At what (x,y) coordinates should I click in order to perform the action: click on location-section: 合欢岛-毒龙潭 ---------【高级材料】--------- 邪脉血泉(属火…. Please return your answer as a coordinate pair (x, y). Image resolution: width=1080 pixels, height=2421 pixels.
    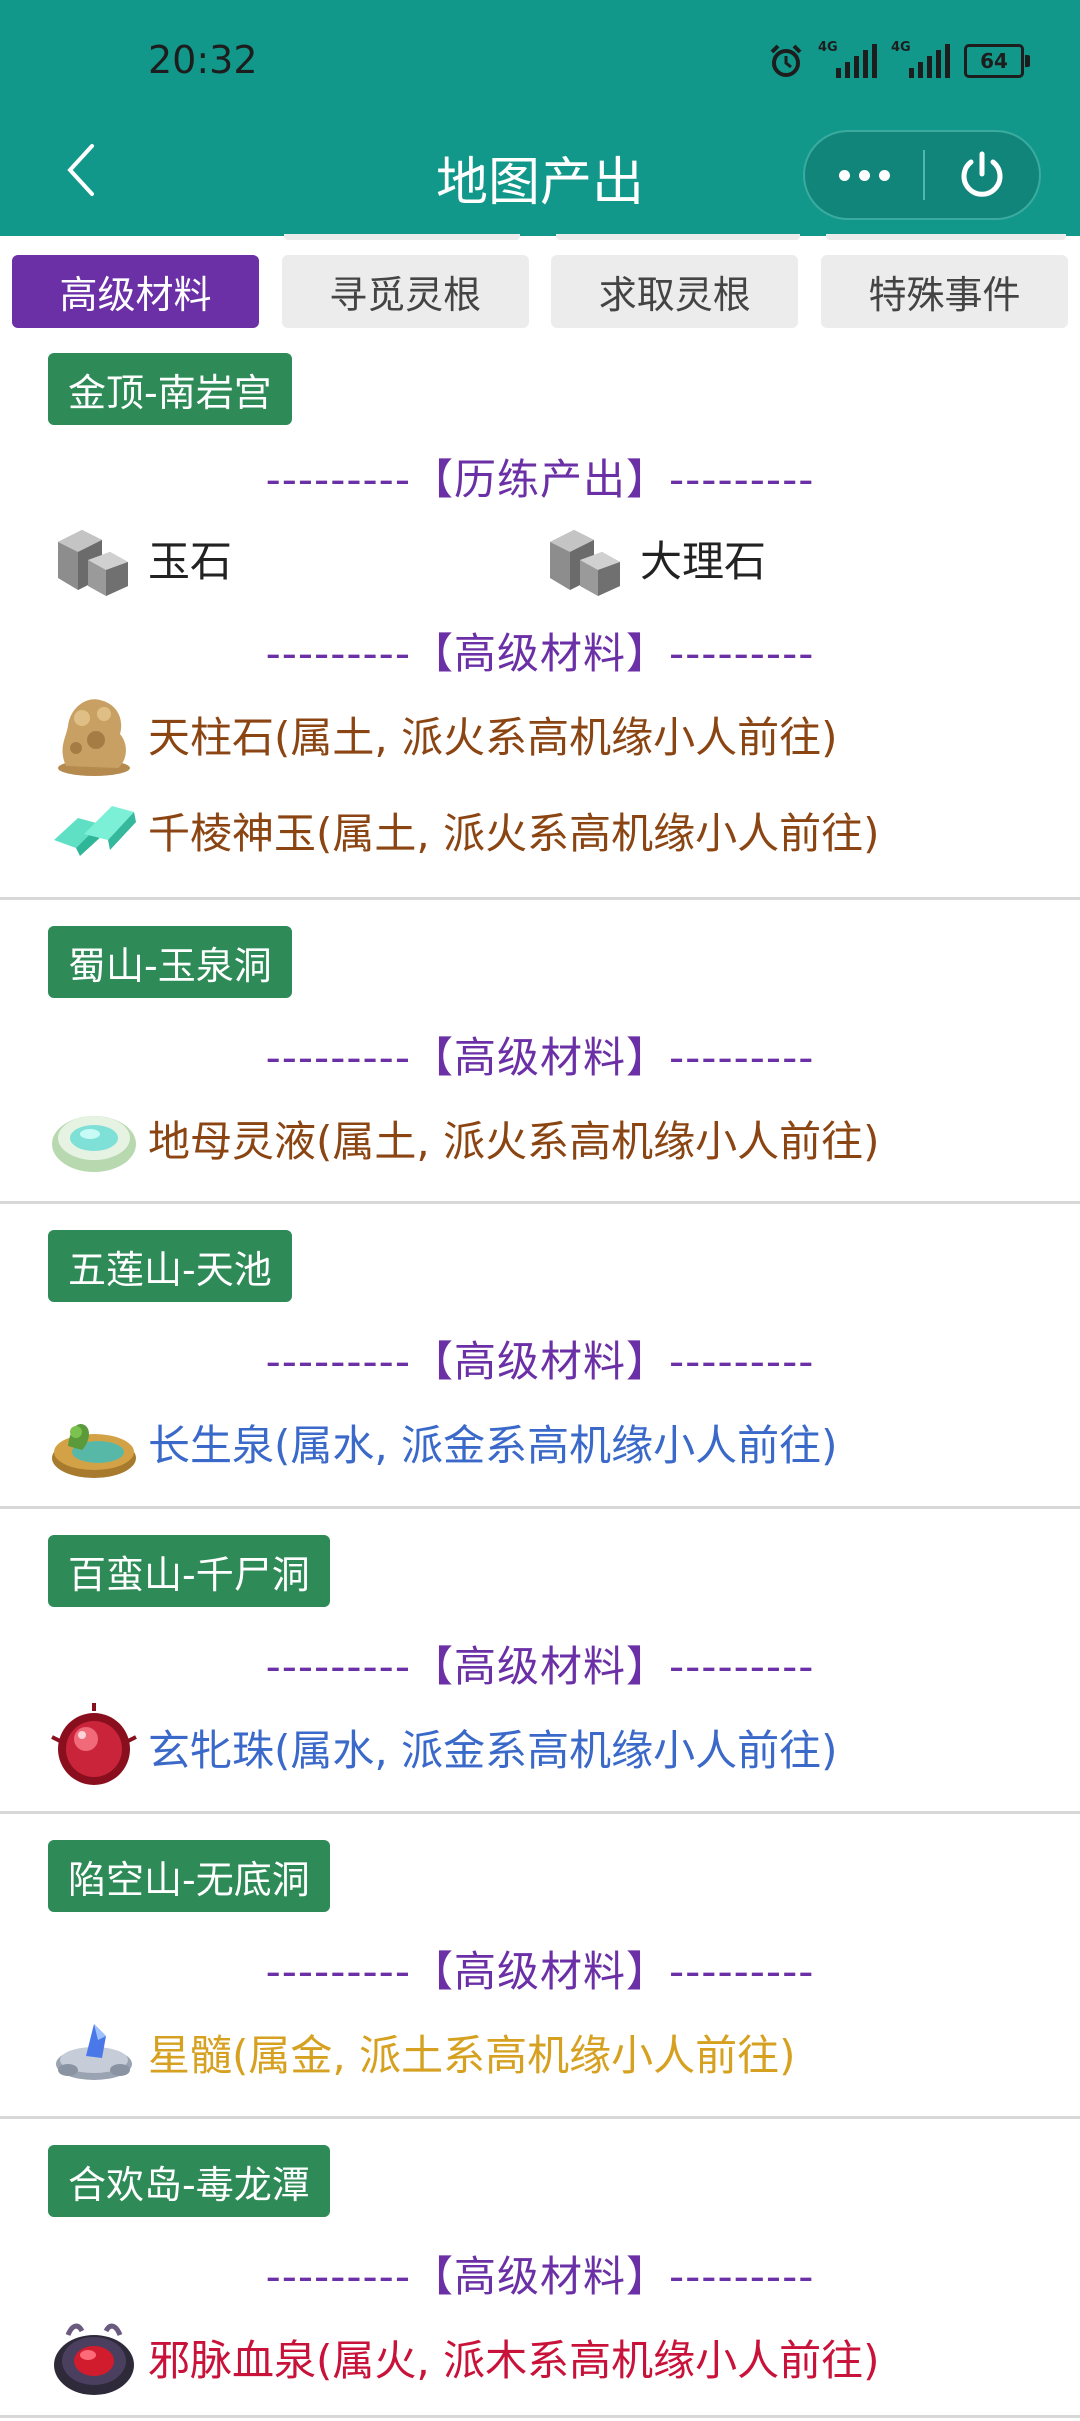
    Looking at the image, I should click on (540, 2268).